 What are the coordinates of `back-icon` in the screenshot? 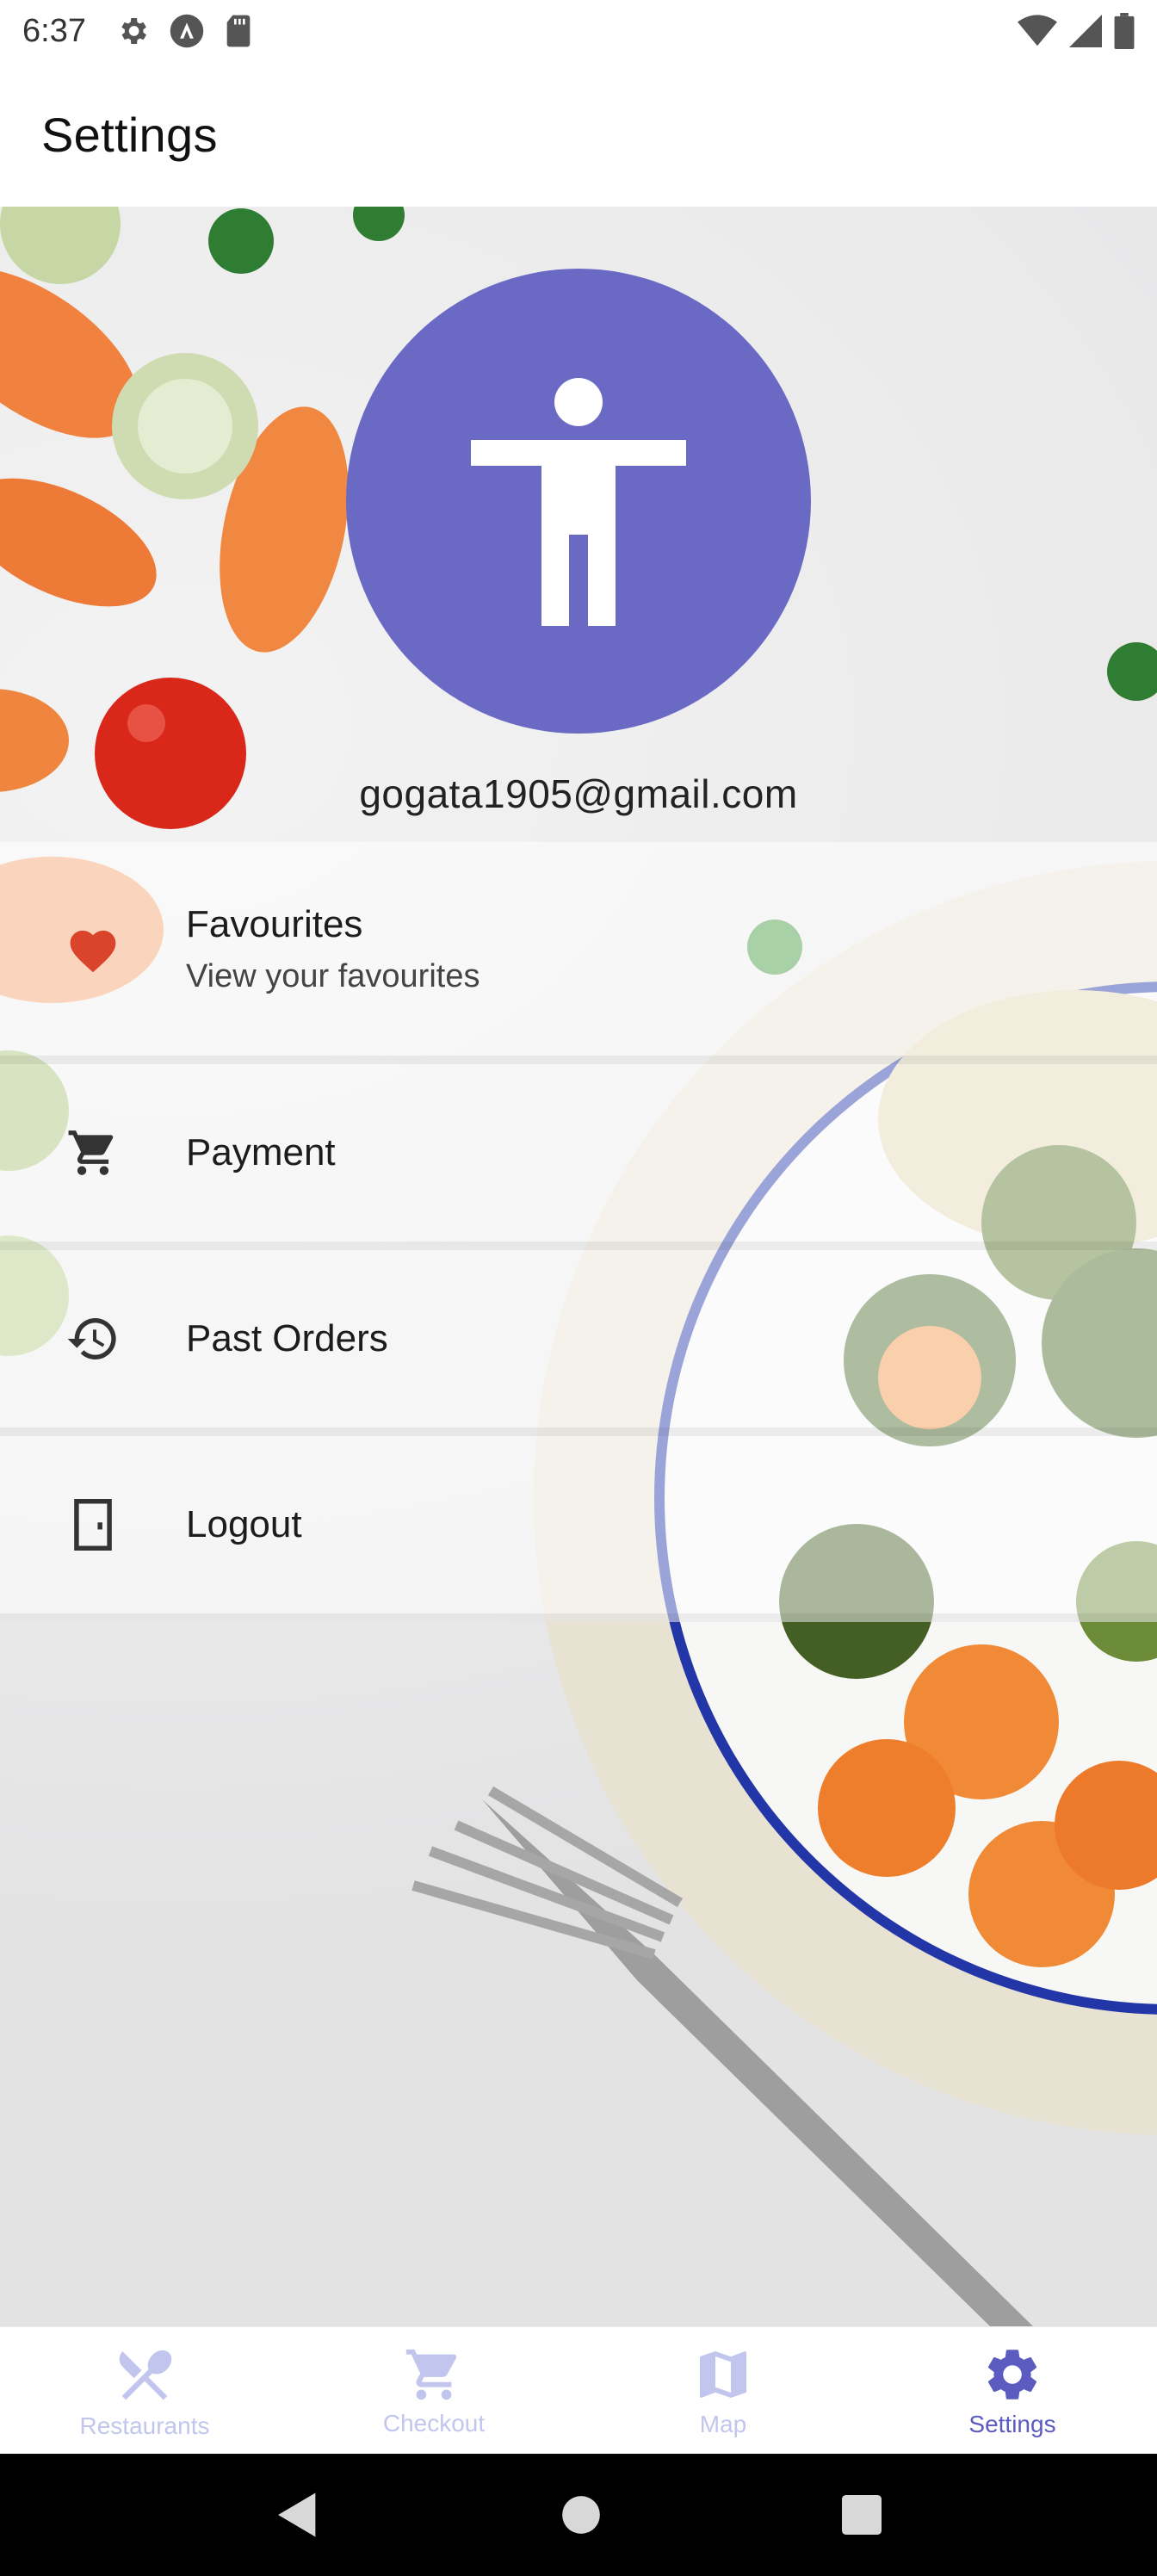 It's located at (297, 2515).